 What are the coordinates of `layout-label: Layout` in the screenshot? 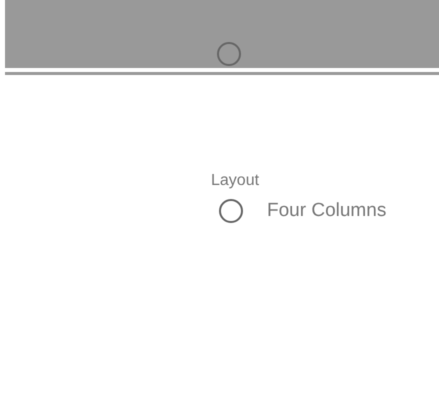 It's located at (235, 181).